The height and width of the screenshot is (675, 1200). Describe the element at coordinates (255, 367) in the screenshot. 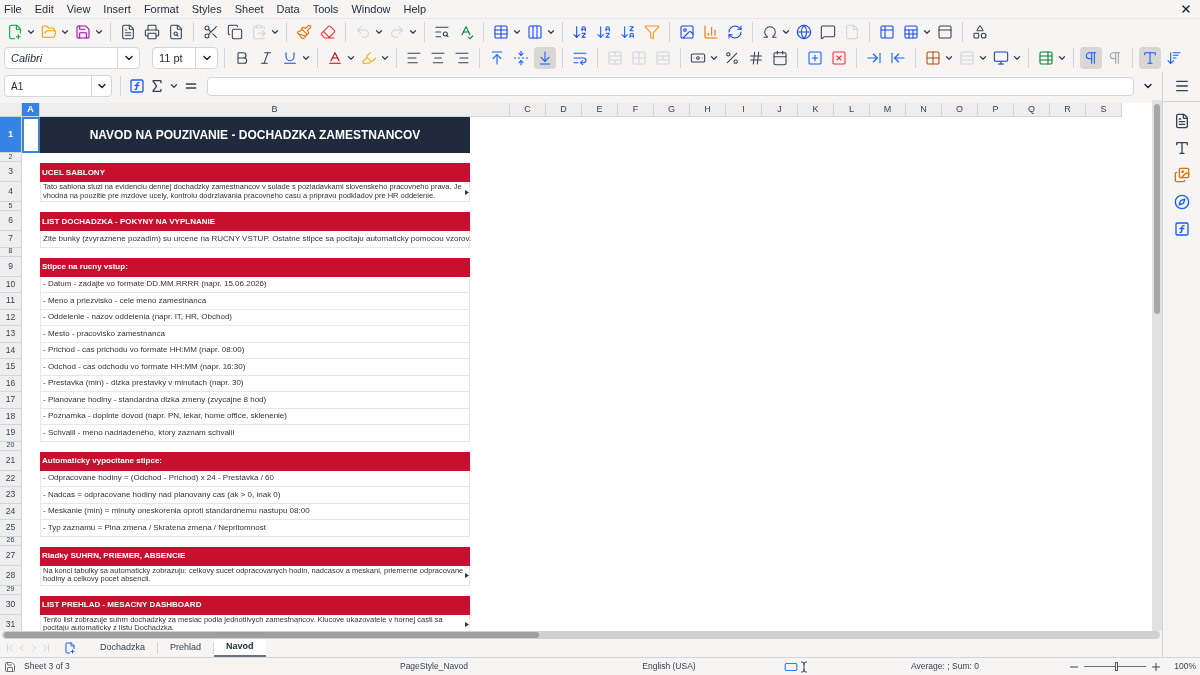

I see `table-cell: - Odchod - cas odchodu vo formate HH:MM (napr. 16:30)` at that location.